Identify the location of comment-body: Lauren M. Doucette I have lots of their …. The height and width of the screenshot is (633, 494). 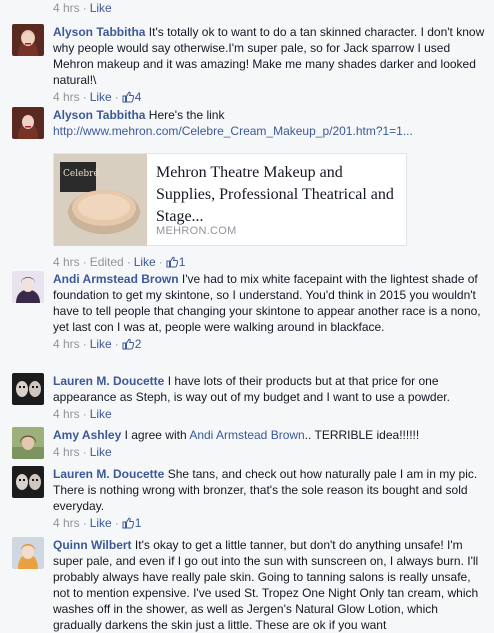
(269, 389).